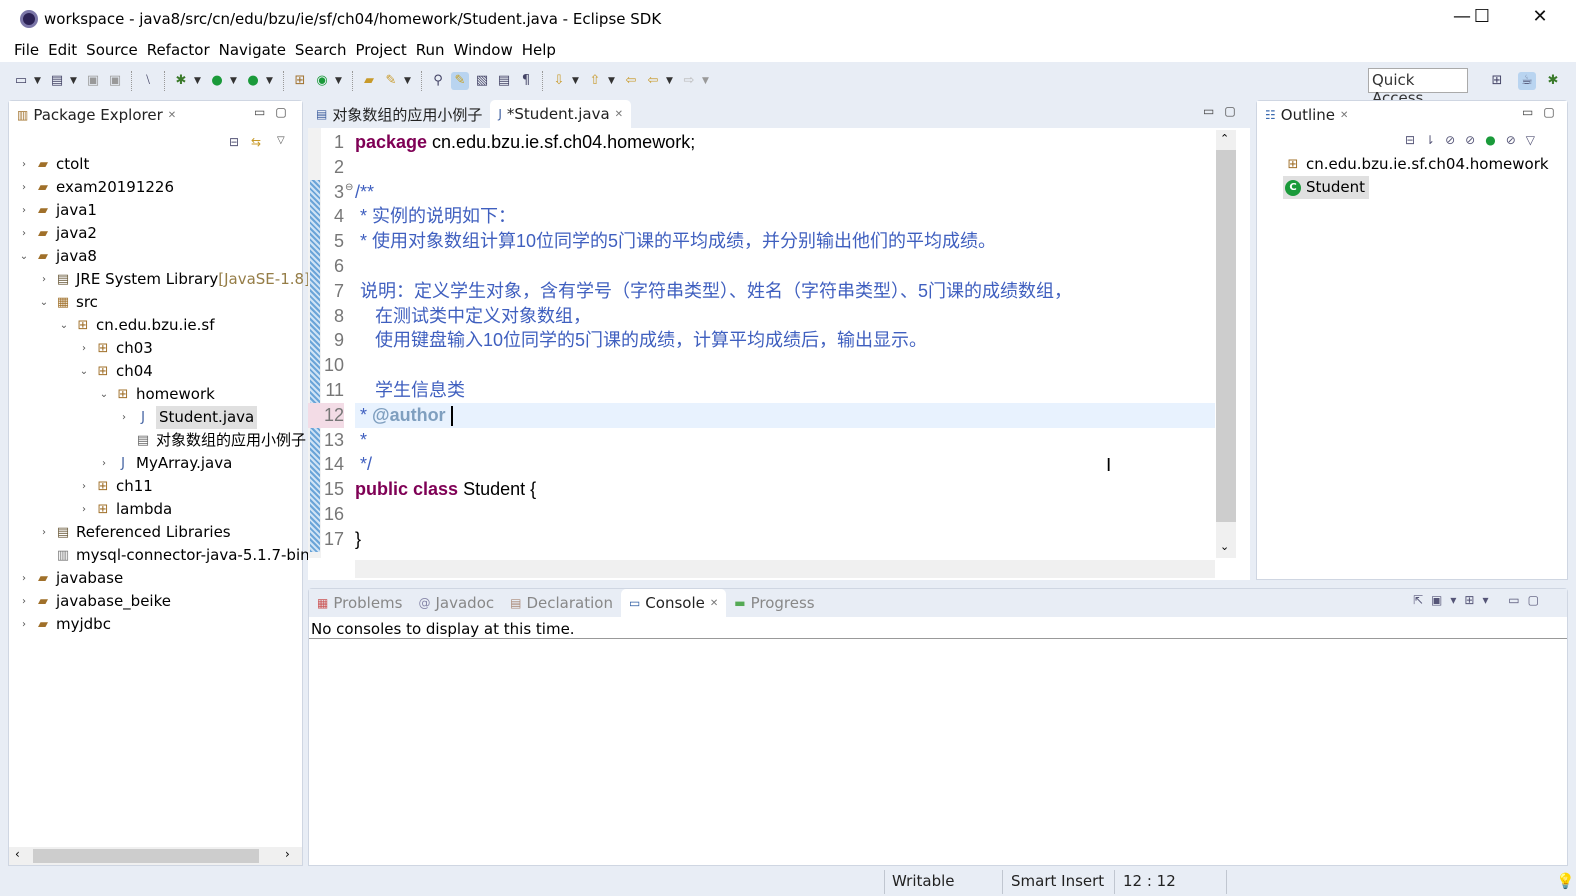  What do you see at coordinates (1553, 81) in the screenshot?
I see `debug-perspective-icon: ✱` at bounding box center [1553, 81].